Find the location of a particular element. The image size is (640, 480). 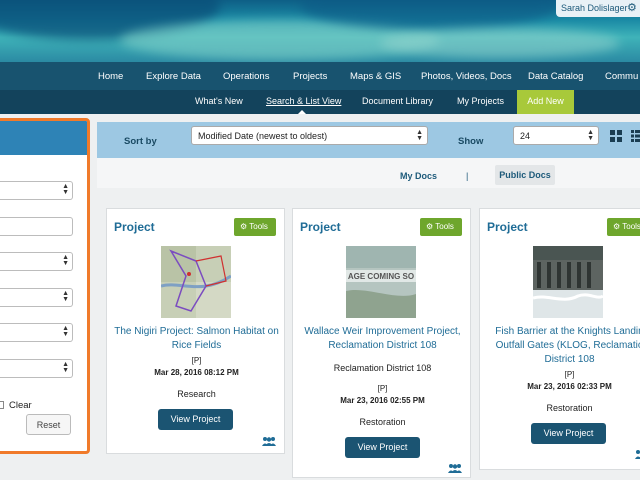

my-docs-tab: My Docs is located at coordinates (418, 176).